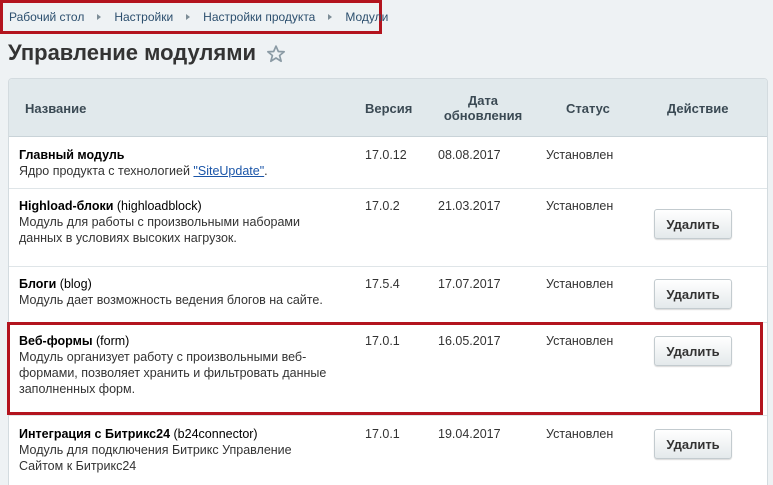  What do you see at coordinates (259, 17) in the screenshot?
I see `breadcrumb-product-settings: Настройки продукта` at bounding box center [259, 17].